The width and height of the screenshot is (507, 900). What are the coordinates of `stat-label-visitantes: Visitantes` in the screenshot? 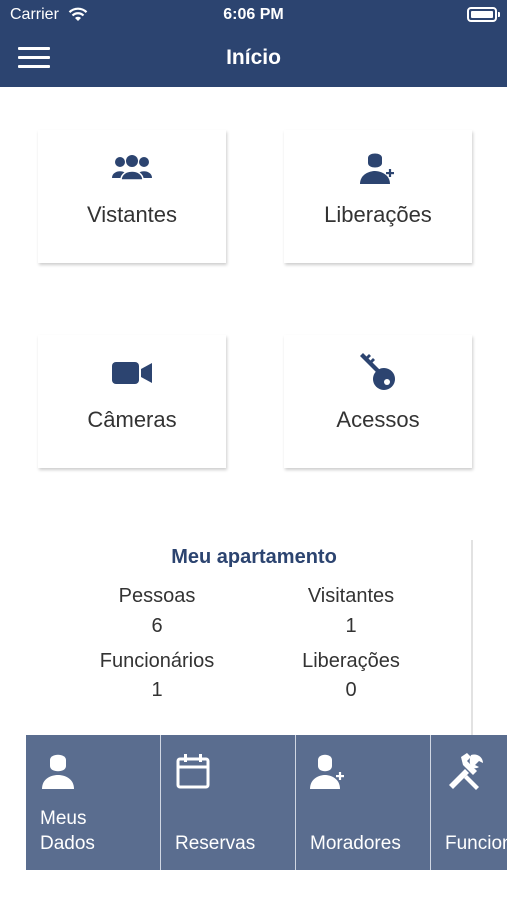 It's located at (351, 596).